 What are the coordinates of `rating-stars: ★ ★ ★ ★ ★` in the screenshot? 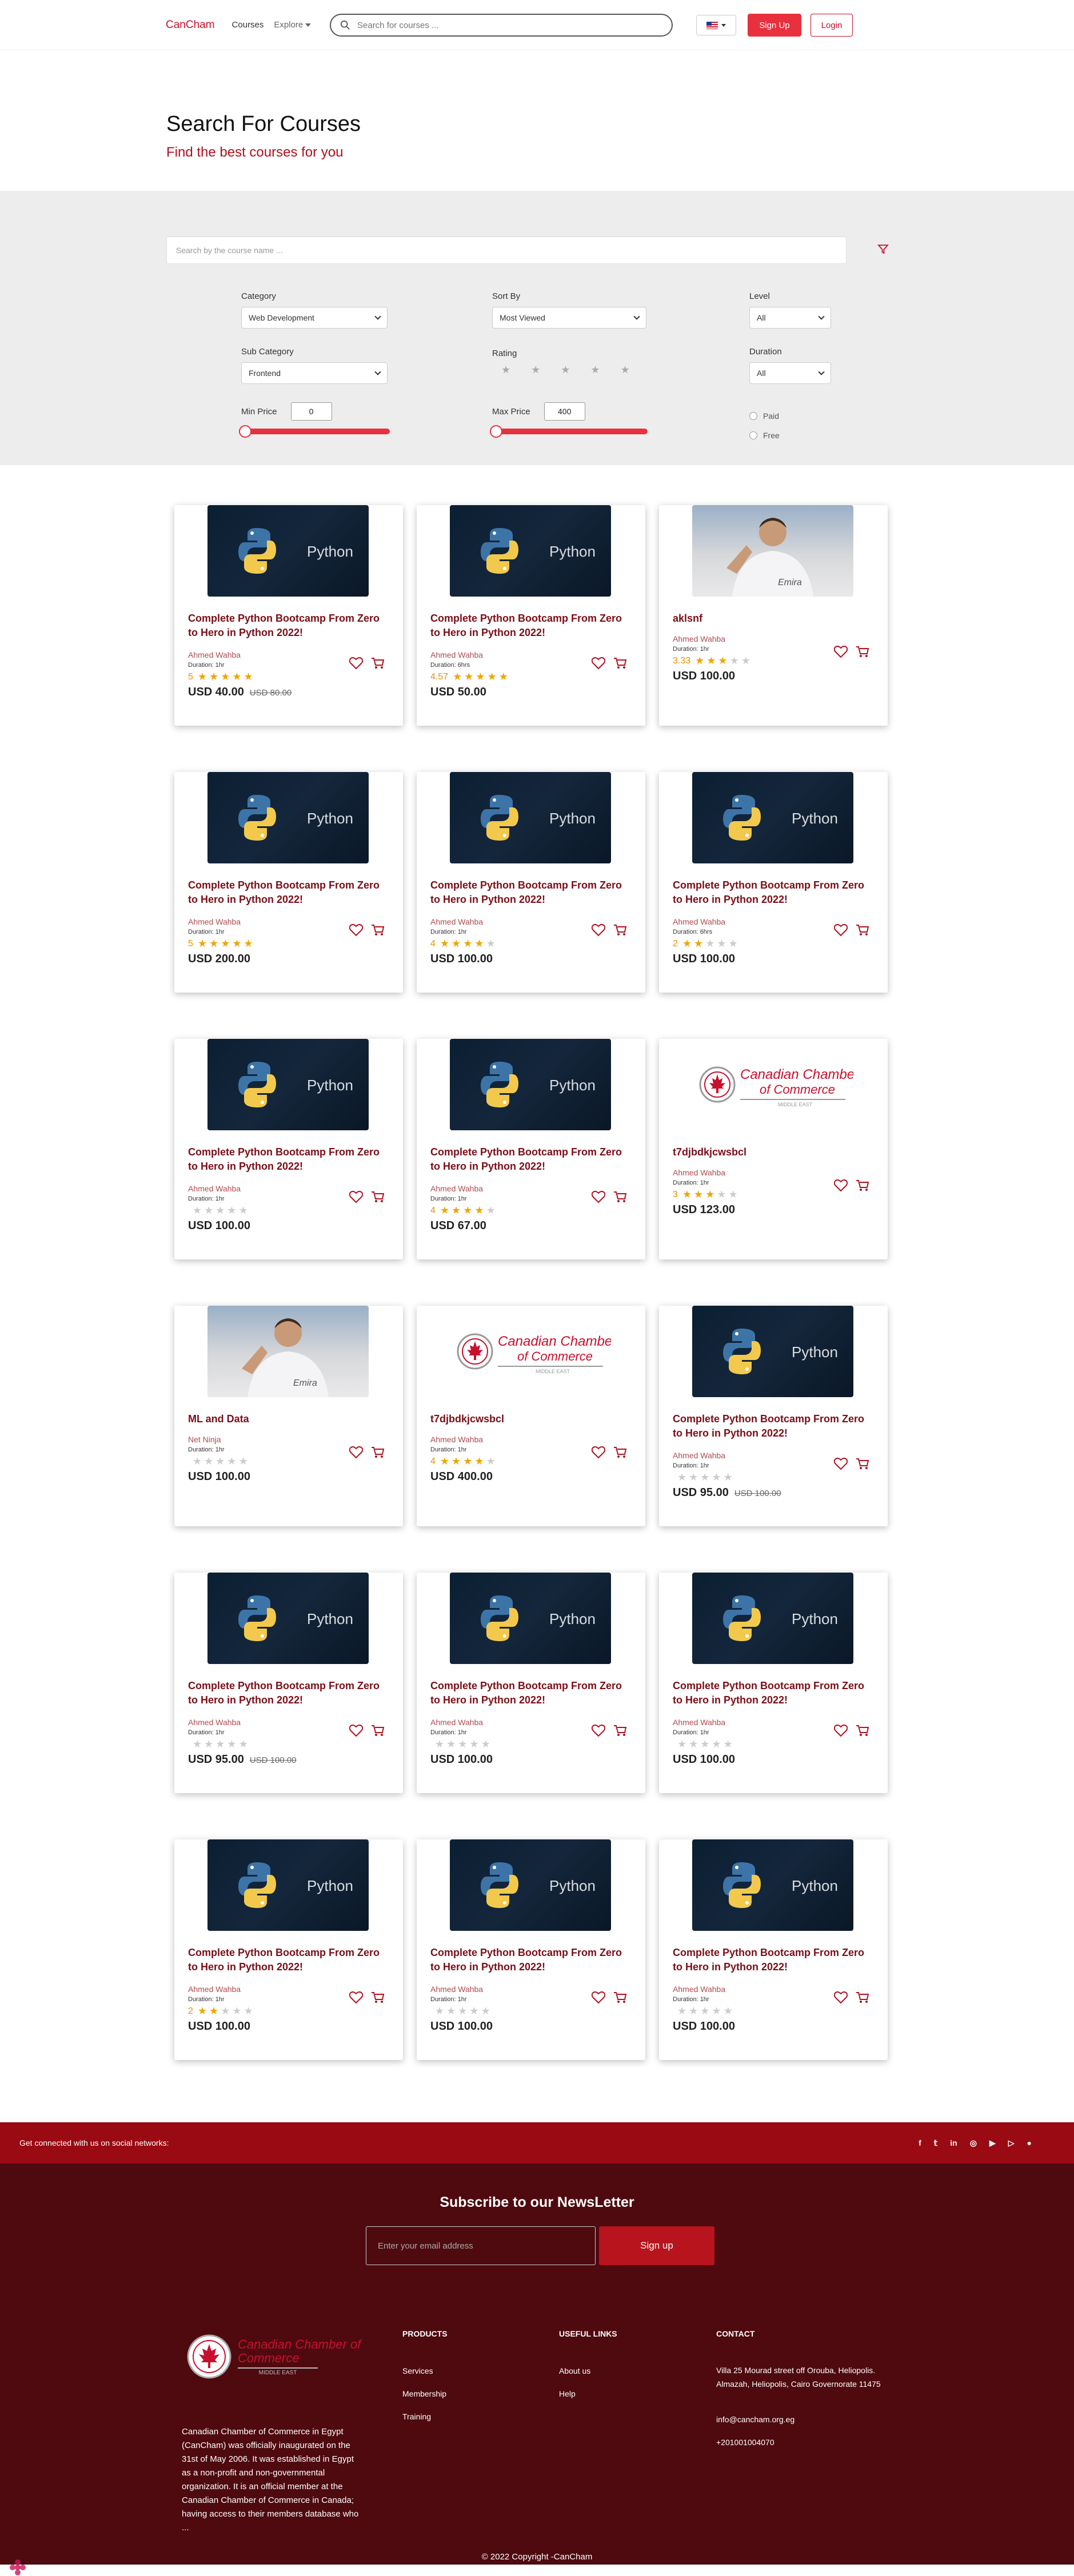 It's located at (571, 370).